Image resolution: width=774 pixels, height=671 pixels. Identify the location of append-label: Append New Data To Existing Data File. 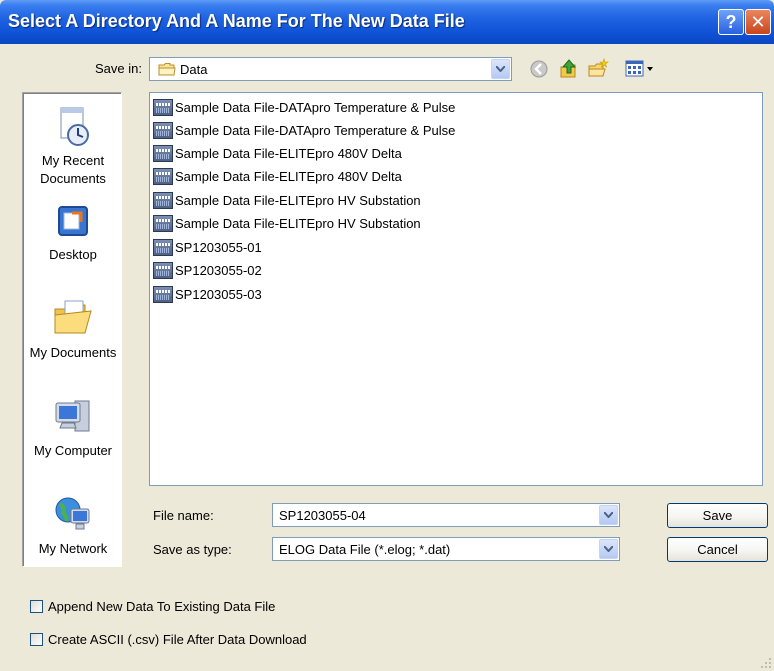
(162, 606).